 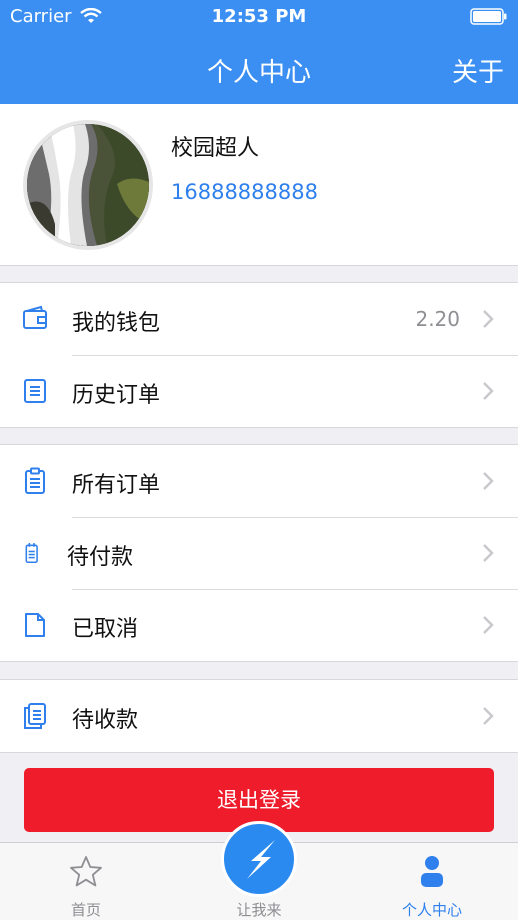 What do you see at coordinates (432, 871) in the screenshot?
I see `person-icon` at bounding box center [432, 871].